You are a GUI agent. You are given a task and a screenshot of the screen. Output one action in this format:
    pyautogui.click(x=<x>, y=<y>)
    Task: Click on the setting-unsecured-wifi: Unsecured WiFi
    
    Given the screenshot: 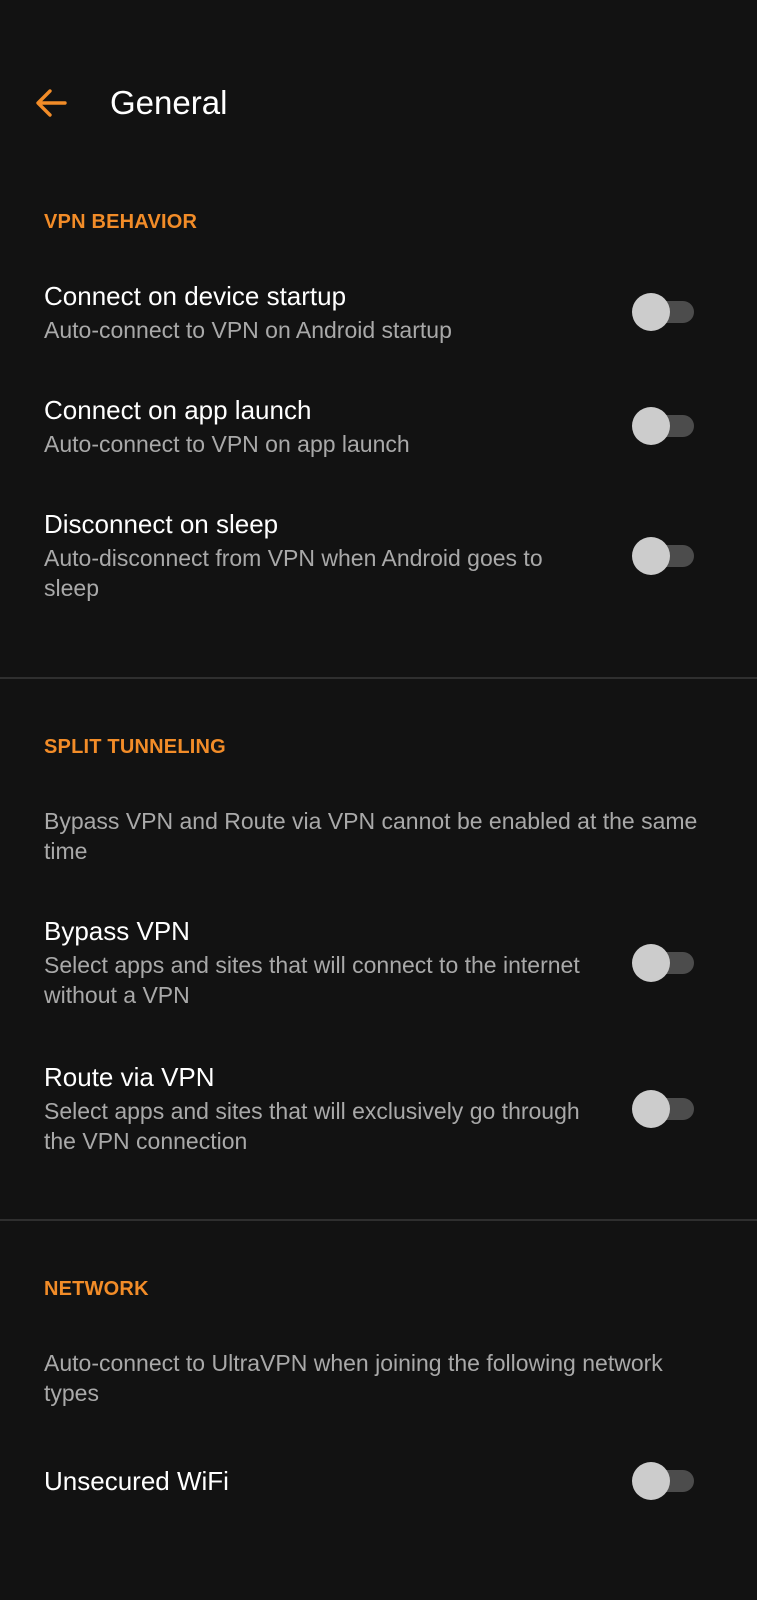 What is the action you would take?
    pyautogui.click(x=378, y=1487)
    